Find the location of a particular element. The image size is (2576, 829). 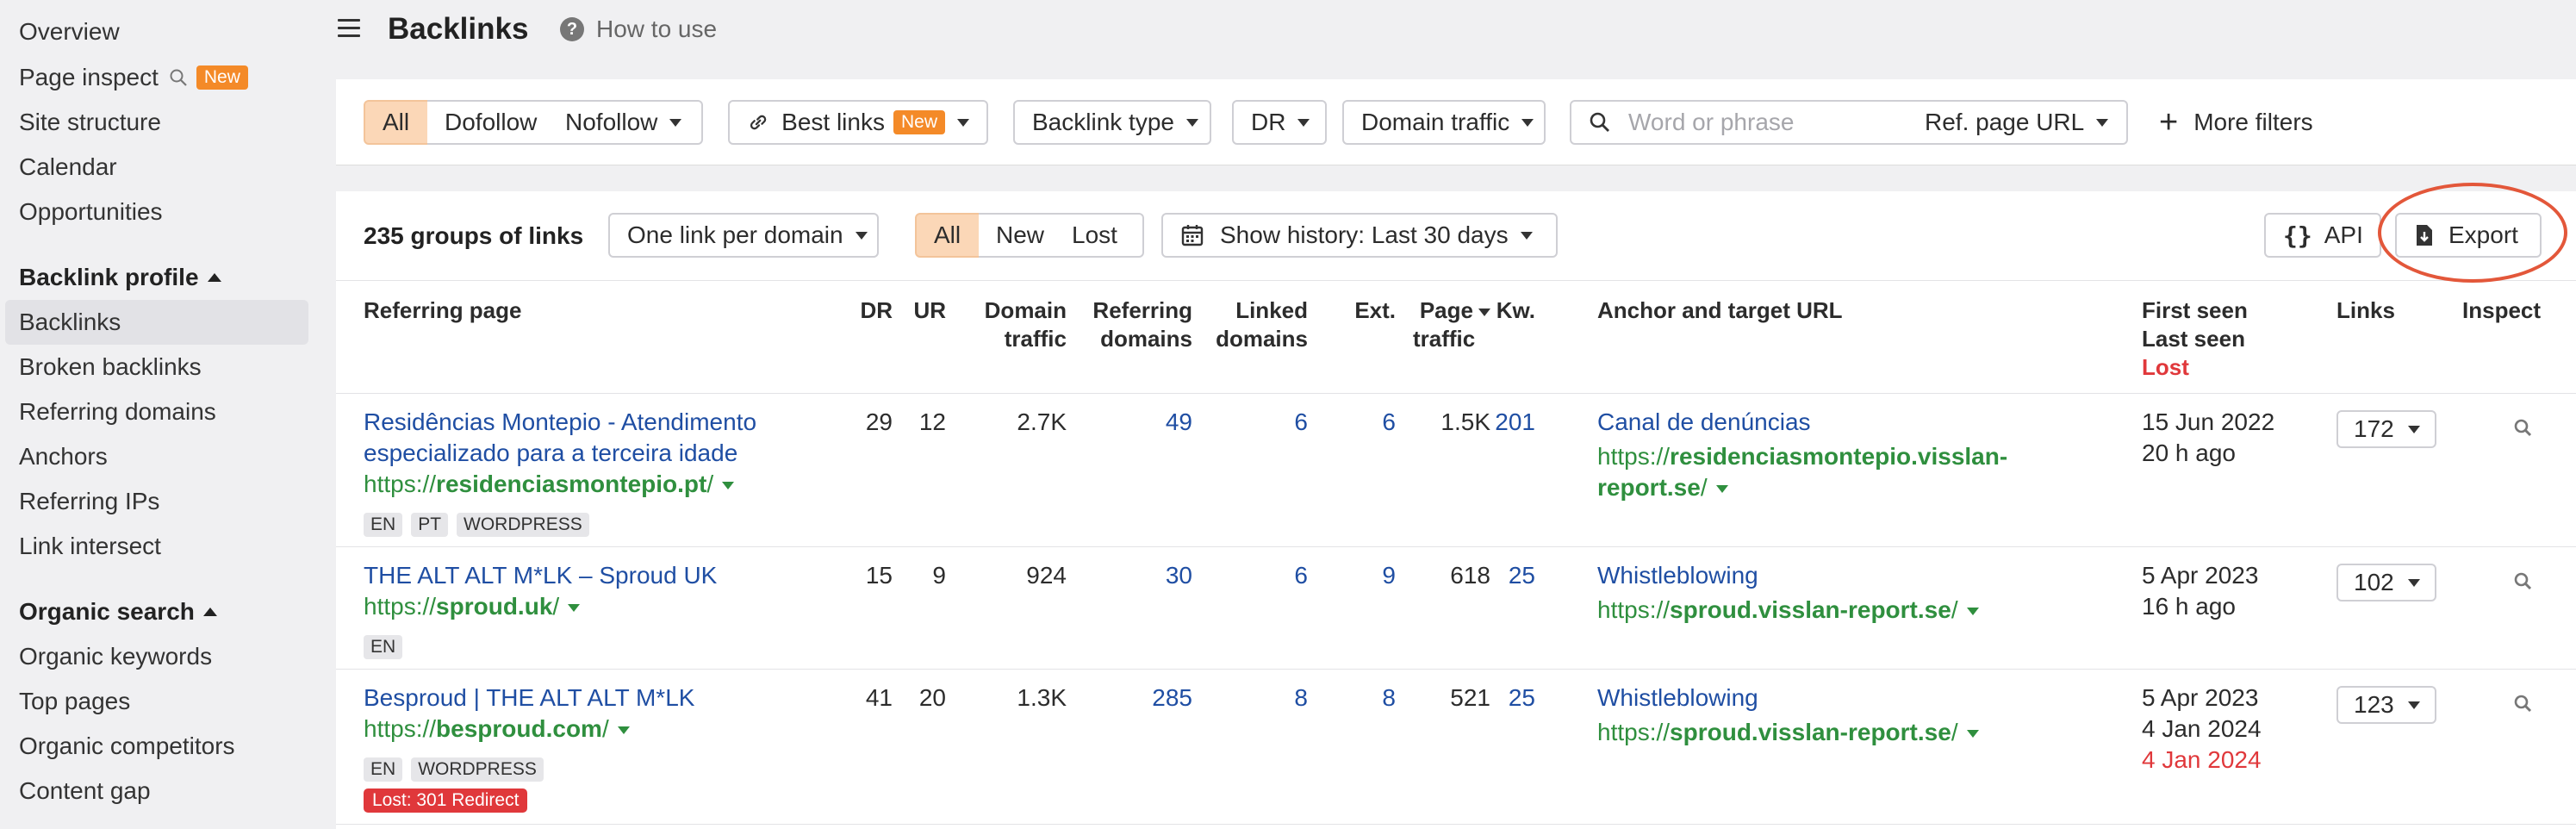

last-seen-date: 20 h ago is located at coordinates (2189, 452).